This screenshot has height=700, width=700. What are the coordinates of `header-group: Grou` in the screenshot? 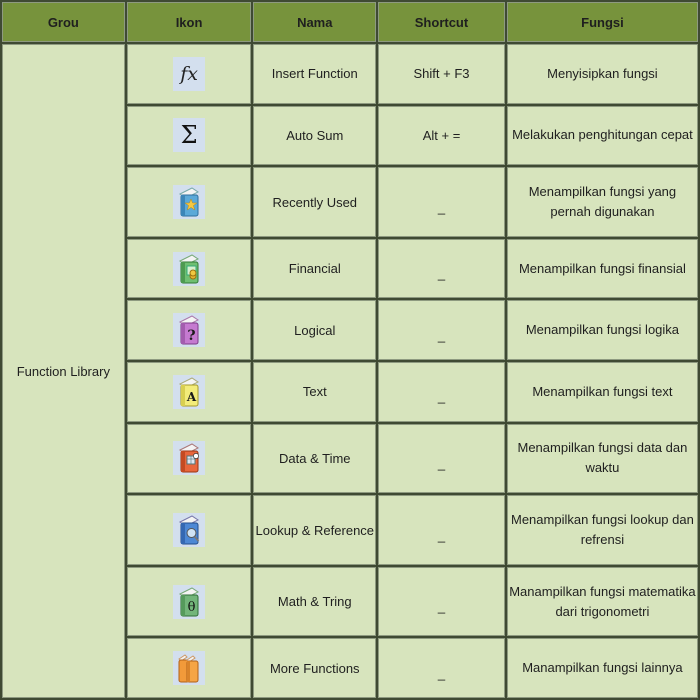 It's located at (63, 22).